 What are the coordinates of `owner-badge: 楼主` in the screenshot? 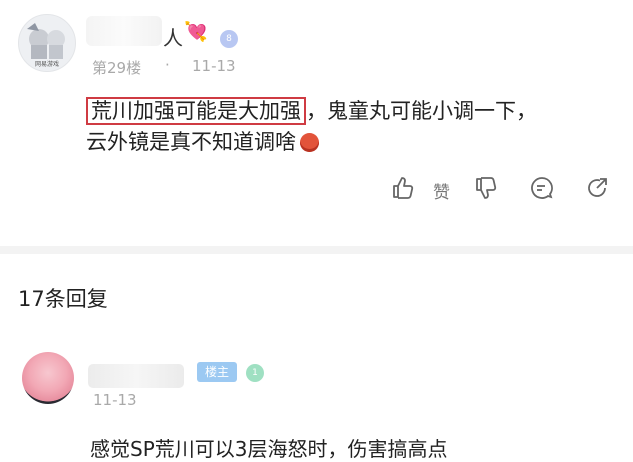 It's located at (217, 372).